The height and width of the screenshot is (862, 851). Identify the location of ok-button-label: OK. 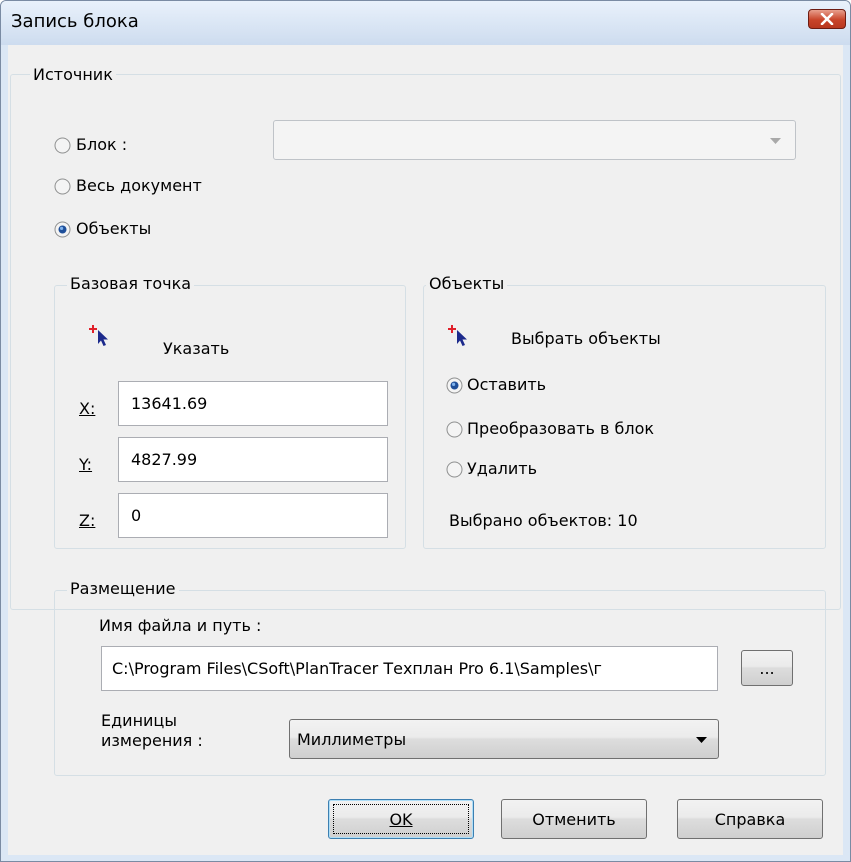
(401, 819).